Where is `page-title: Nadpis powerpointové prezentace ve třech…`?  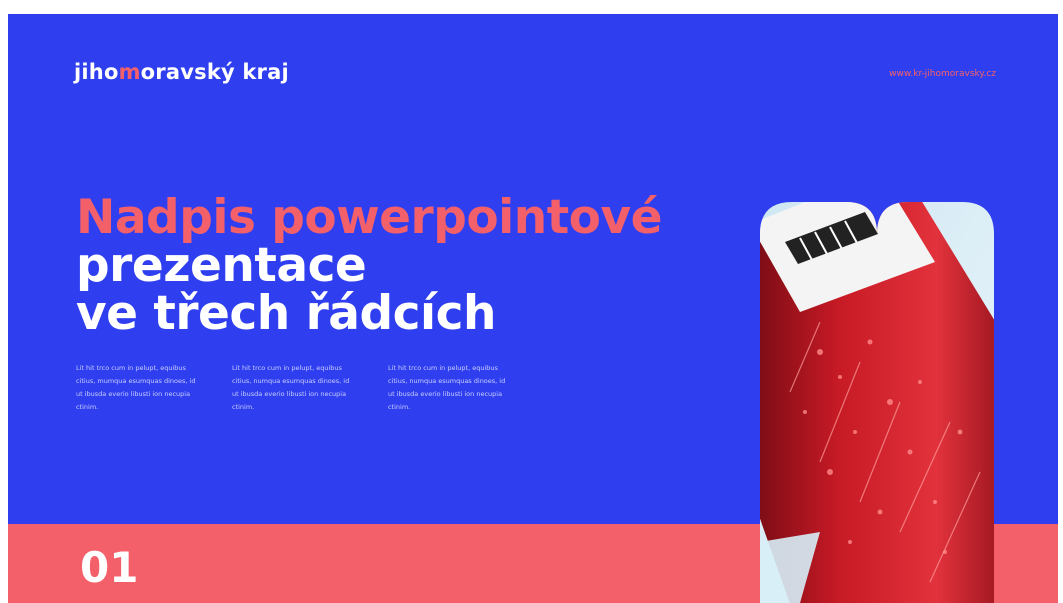 page-title: Nadpis powerpointové prezentace ve třech… is located at coordinates (369, 266).